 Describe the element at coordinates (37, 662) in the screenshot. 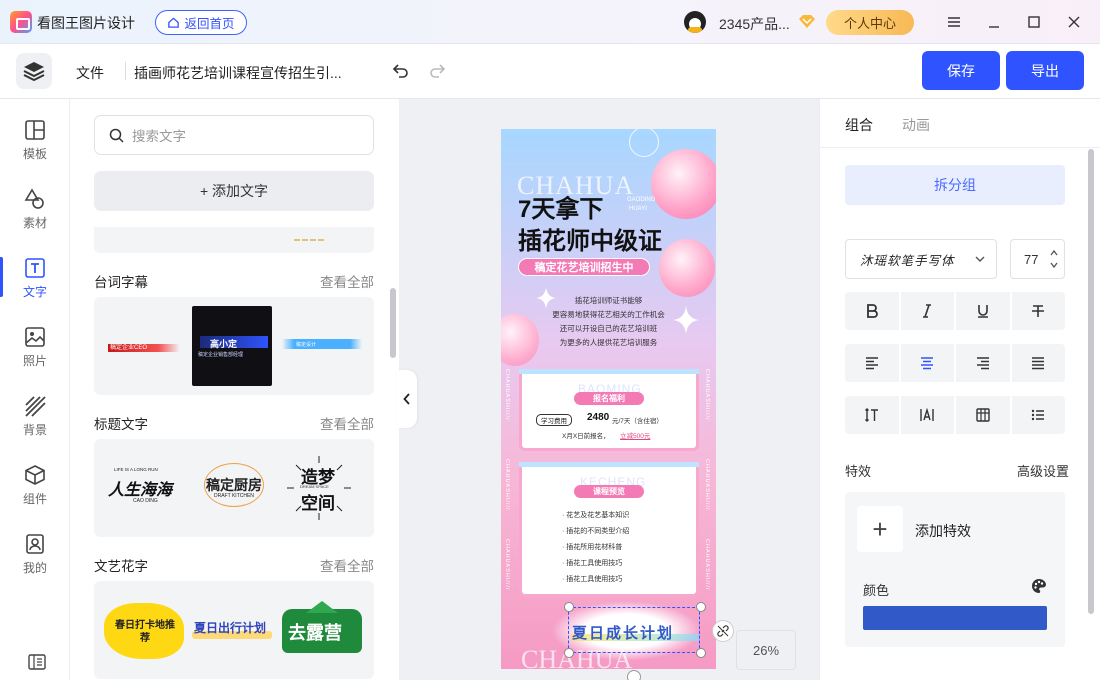

I see `panel-toggle-icon` at that location.